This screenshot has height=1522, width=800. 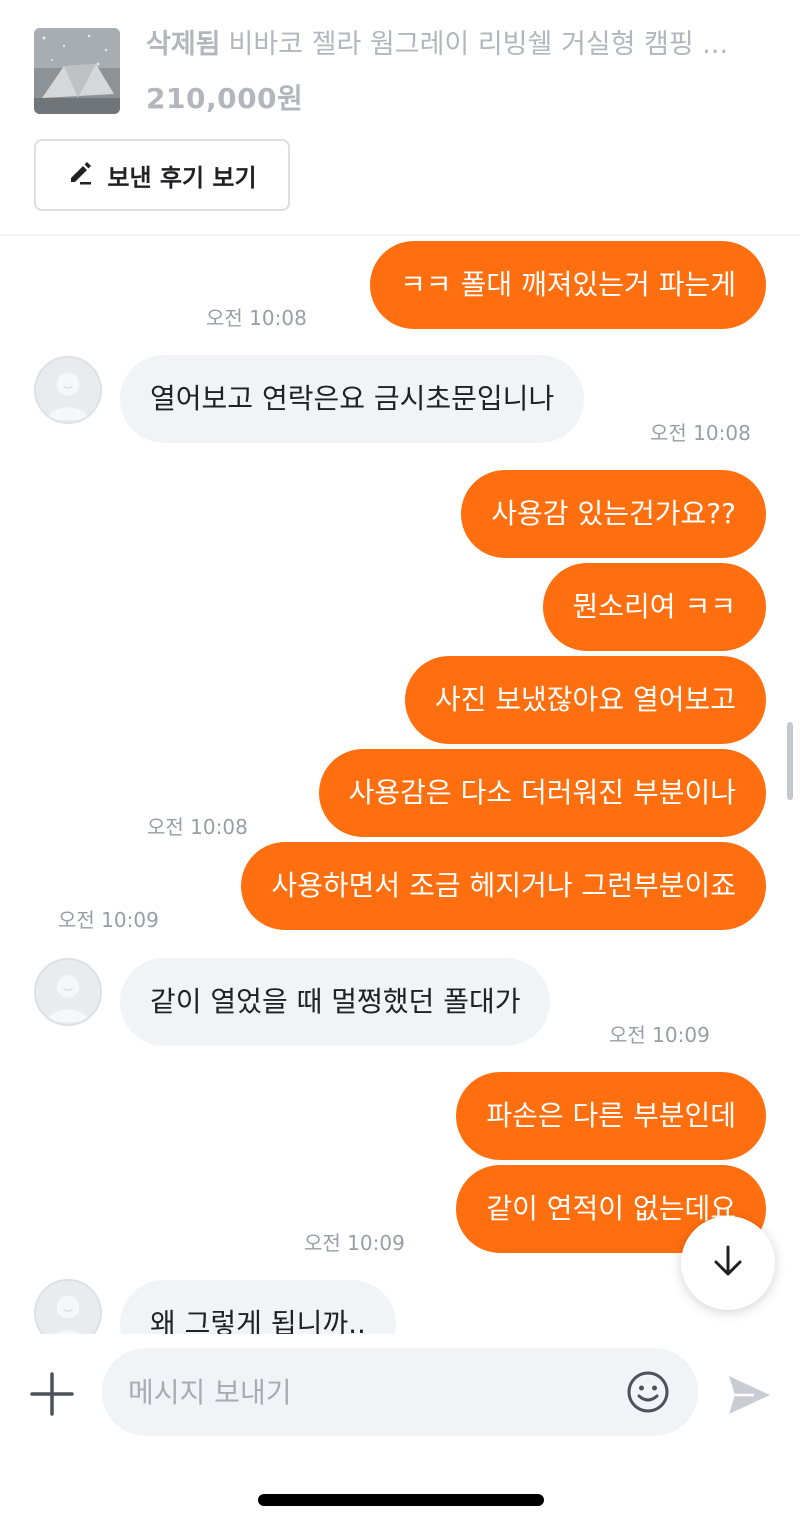 What do you see at coordinates (654, 607) in the screenshot?
I see `message-bubble-outgoing: 뭔소리여 ㅋㅋ` at bounding box center [654, 607].